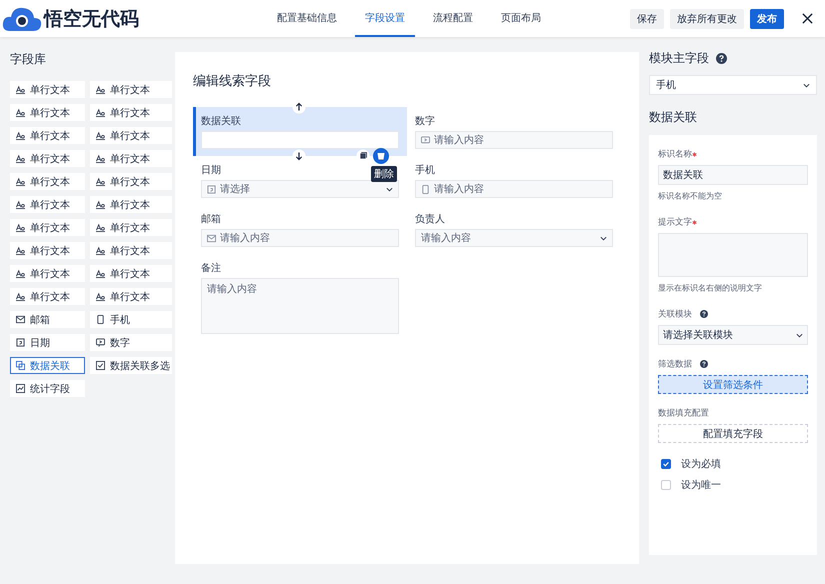 Image resolution: width=825 pixels, height=584 pixels. What do you see at coordinates (384, 174) in the screenshot?
I see `tooltip: 删除` at bounding box center [384, 174].